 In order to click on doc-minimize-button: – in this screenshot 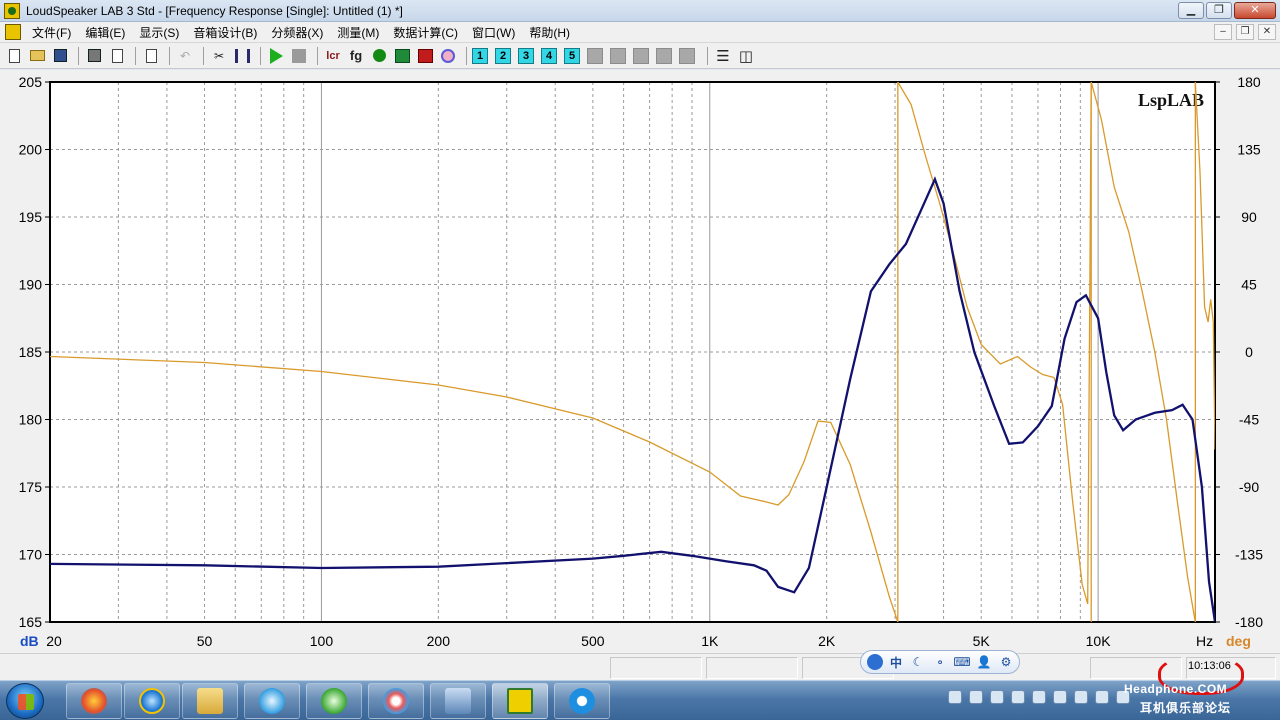, I will do `click(1223, 32)`.